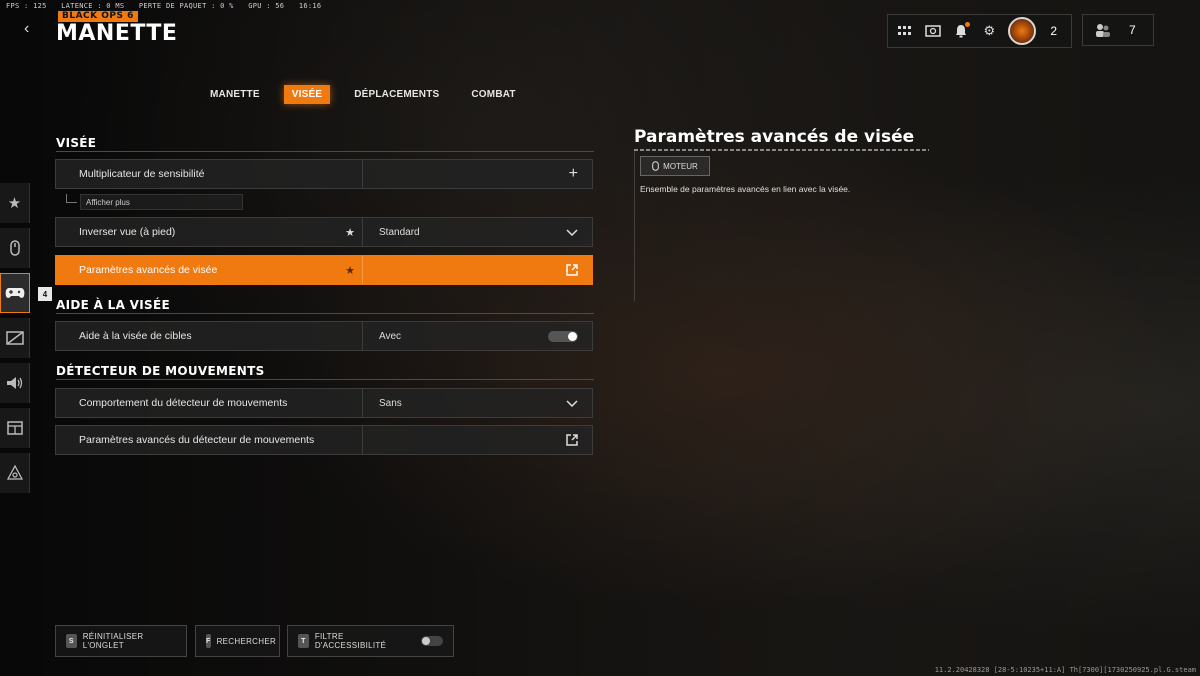 This screenshot has width=1200, height=676. Describe the element at coordinates (26, 29) in the screenshot. I see `back-chevron-icon: ‹` at that location.